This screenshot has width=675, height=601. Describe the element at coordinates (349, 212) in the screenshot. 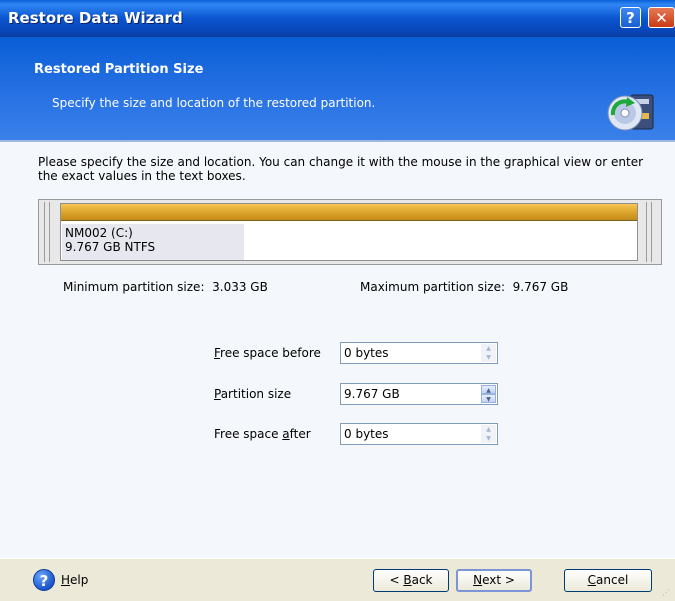

I see `partition-color-bar` at that location.